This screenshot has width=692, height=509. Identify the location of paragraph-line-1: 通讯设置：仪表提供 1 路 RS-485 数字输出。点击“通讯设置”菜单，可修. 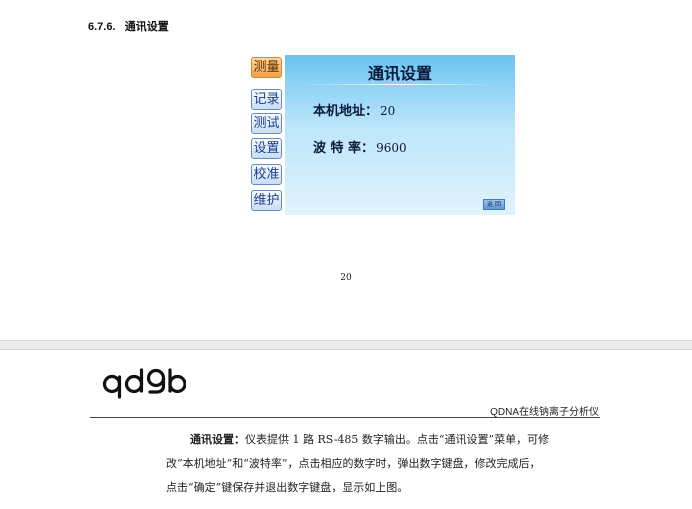
(386, 440).